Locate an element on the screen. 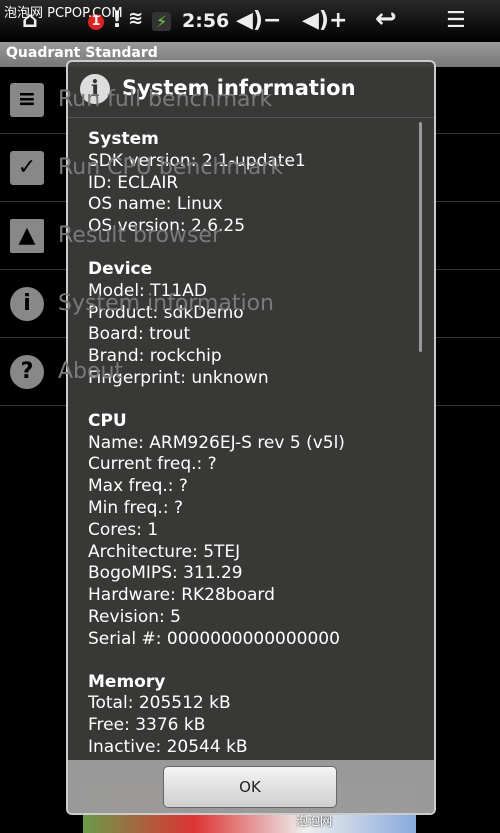 Image resolution: width=500 pixels, height=833 pixels. section-title: Memory is located at coordinates (127, 681).